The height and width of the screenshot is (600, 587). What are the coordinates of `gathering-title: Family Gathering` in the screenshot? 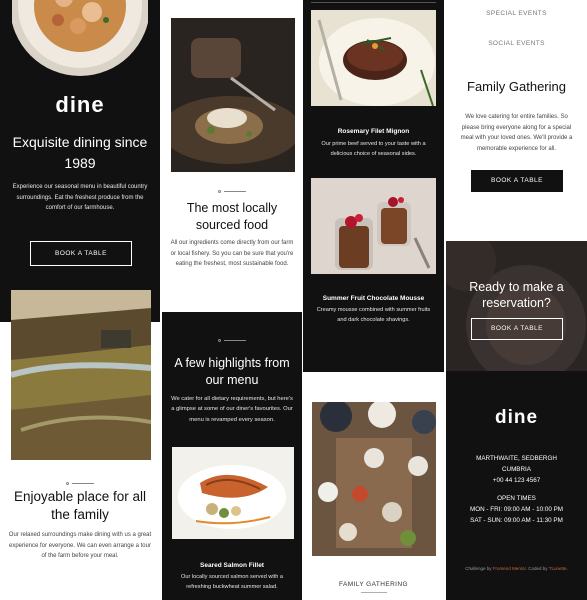 It's located at (516, 86).